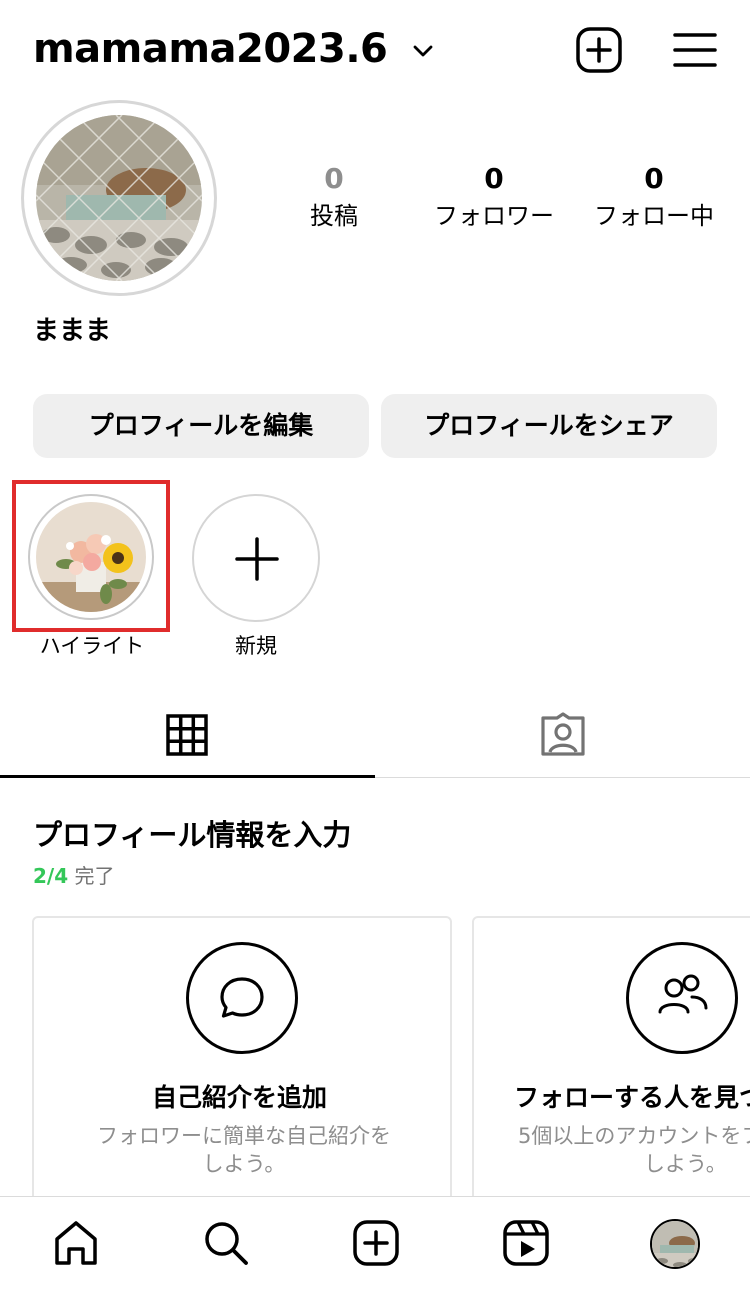 The height and width of the screenshot is (1294, 750). What do you see at coordinates (654, 199) in the screenshot?
I see `stat-following: 0 フォロー中` at bounding box center [654, 199].